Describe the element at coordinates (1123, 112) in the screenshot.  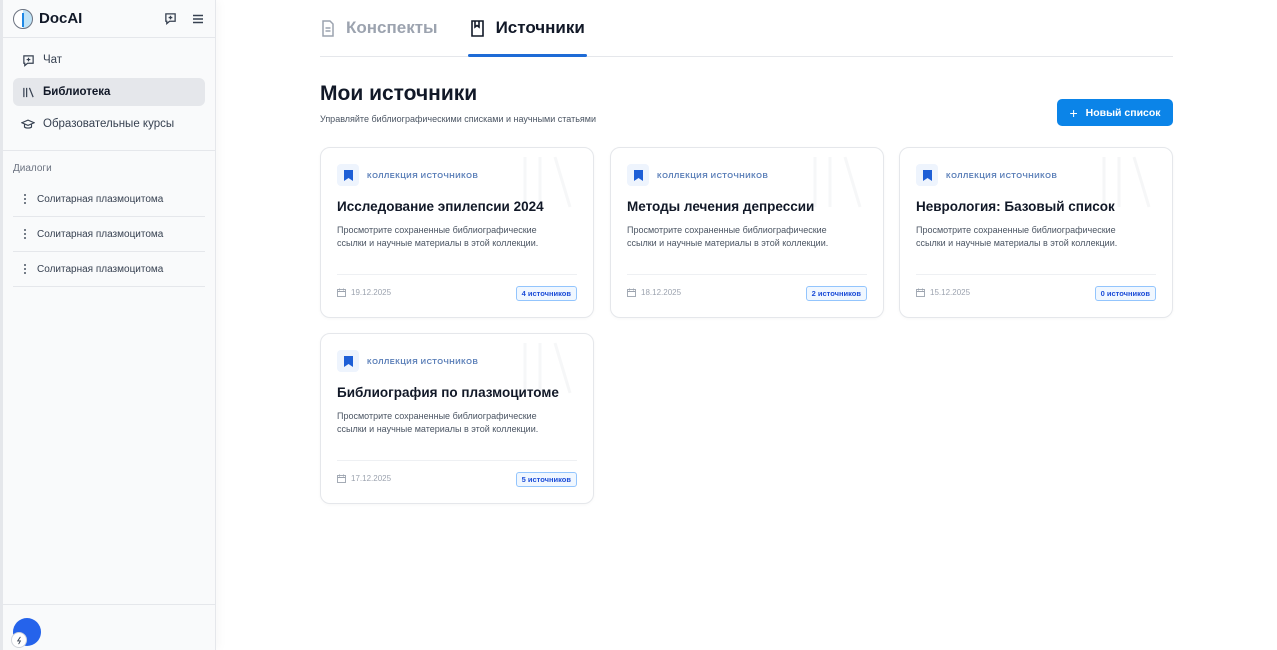
I see `new-list-label: Новый список` at that location.